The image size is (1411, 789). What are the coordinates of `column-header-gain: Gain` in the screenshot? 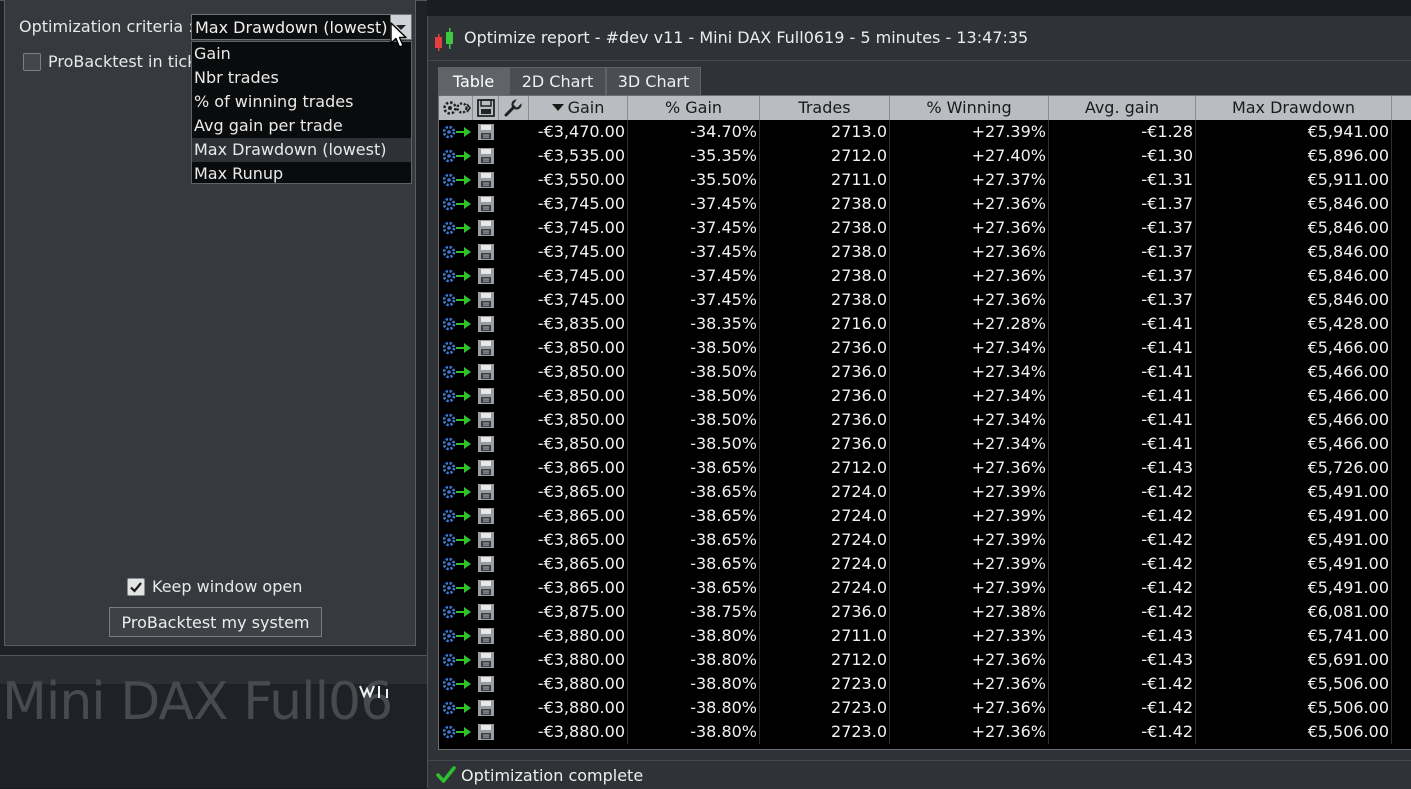 It's located at (578, 108).